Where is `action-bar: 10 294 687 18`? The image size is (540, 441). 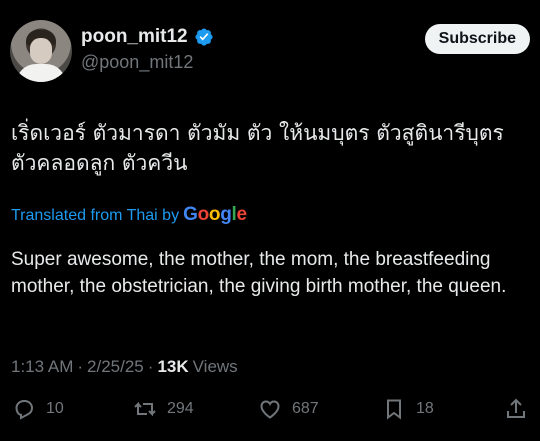
action-bar: 10 294 687 18 is located at coordinates (270, 412).